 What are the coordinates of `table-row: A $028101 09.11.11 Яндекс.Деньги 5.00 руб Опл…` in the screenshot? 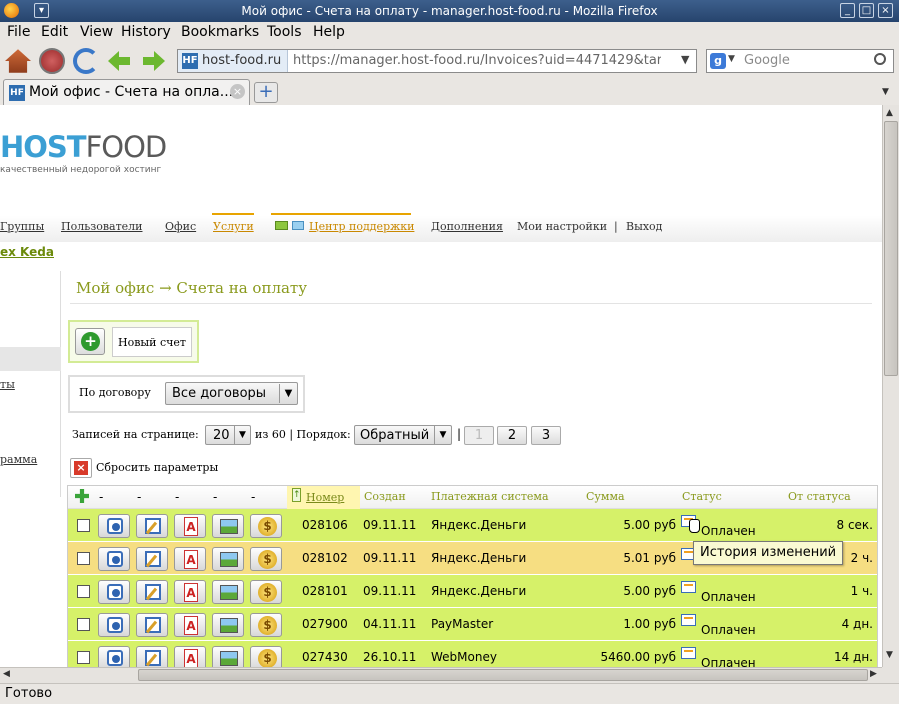 It's located at (472, 591).